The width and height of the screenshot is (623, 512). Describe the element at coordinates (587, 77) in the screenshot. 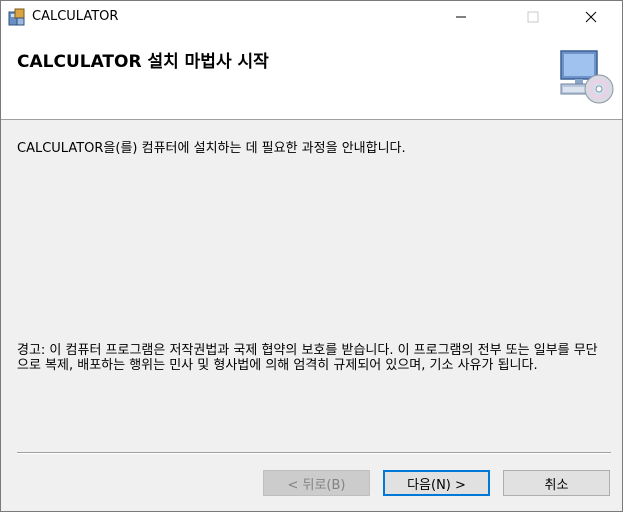

I see `computer-disc-icon` at that location.